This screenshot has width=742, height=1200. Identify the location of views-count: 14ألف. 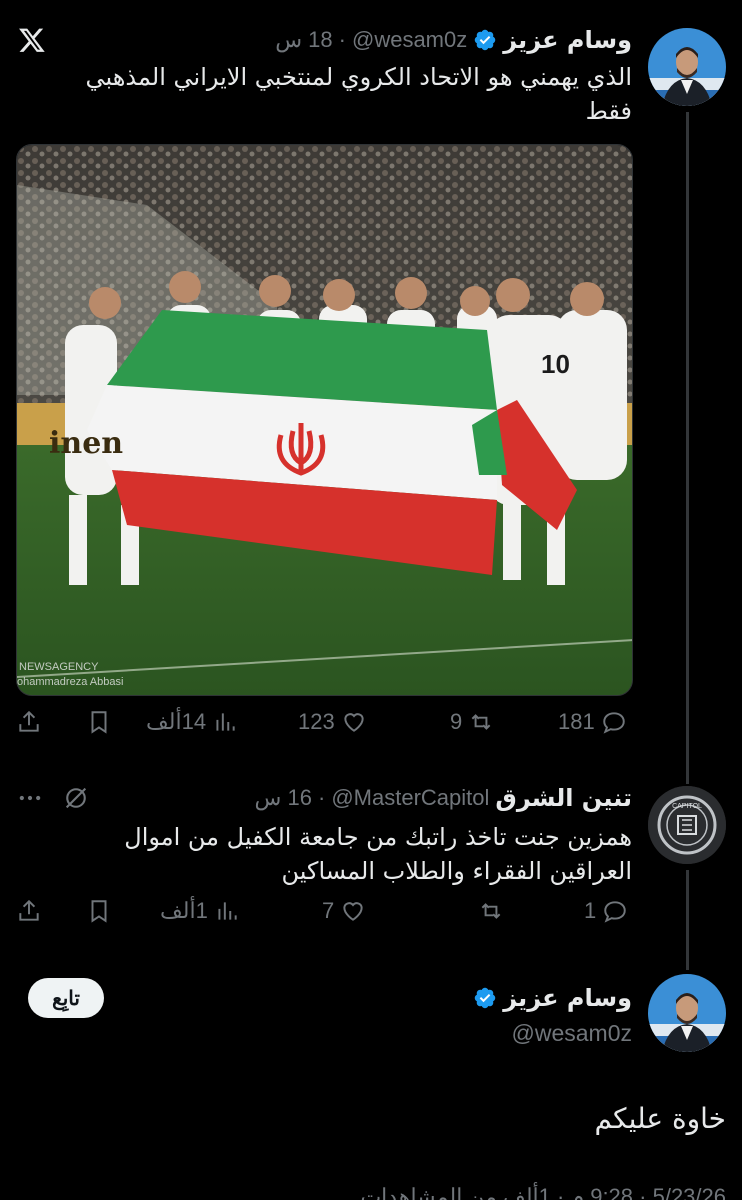
(176, 721).